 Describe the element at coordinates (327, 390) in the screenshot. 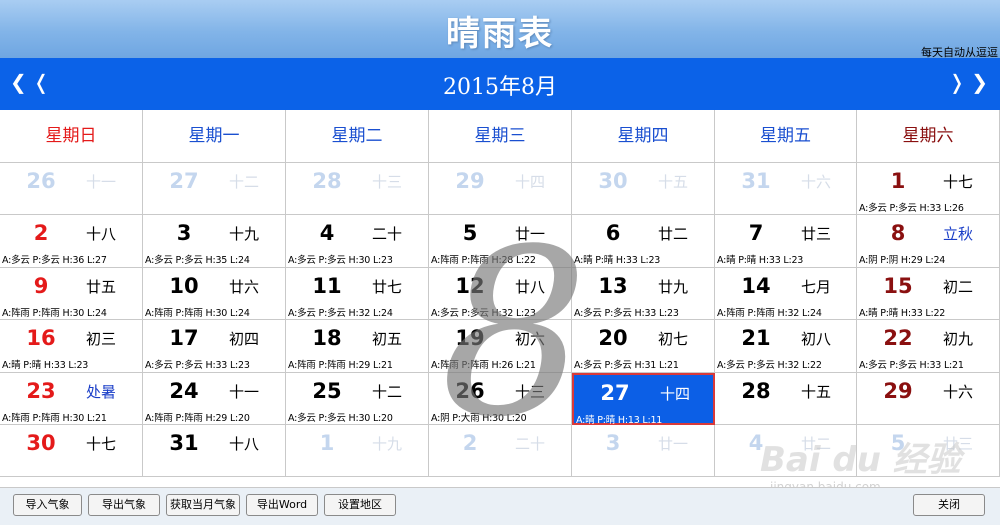

I see `day-number: 25` at that location.